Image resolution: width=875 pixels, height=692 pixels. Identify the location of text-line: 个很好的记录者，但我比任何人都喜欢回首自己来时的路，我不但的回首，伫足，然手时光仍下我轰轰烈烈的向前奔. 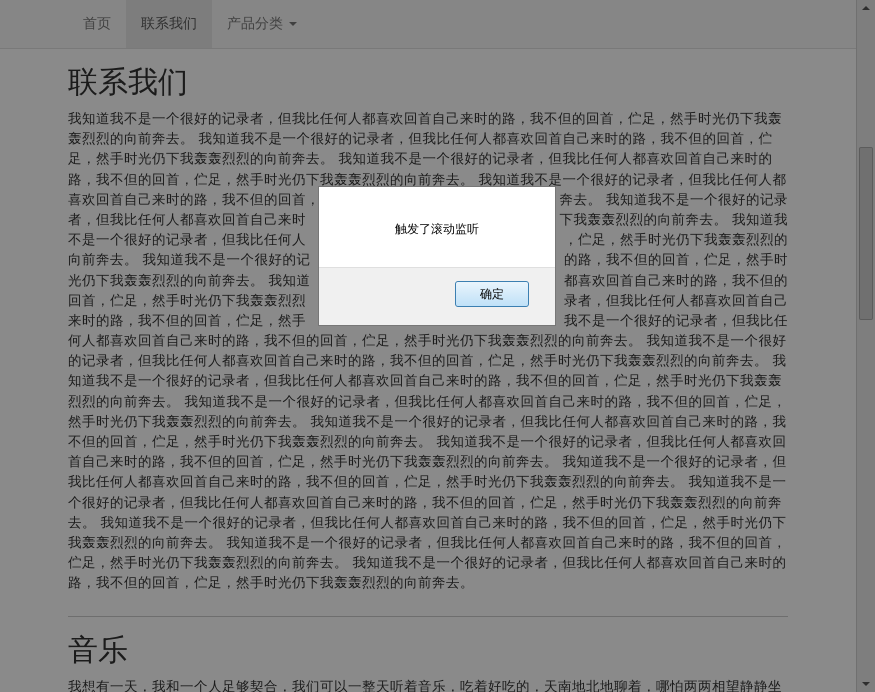
(425, 503).